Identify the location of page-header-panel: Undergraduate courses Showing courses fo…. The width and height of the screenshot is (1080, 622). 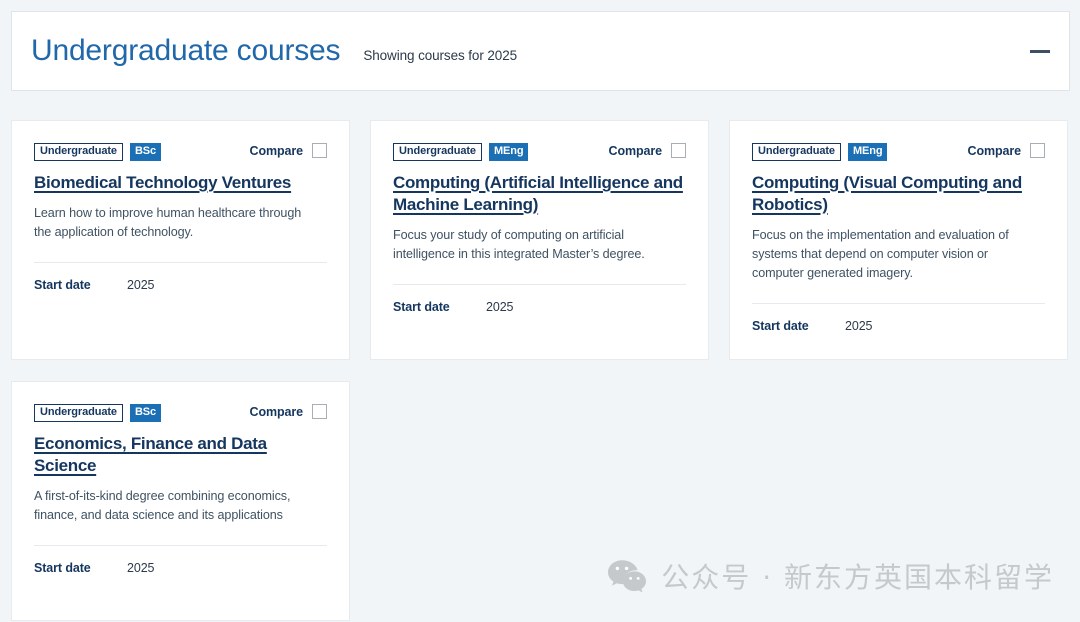
(540, 51).